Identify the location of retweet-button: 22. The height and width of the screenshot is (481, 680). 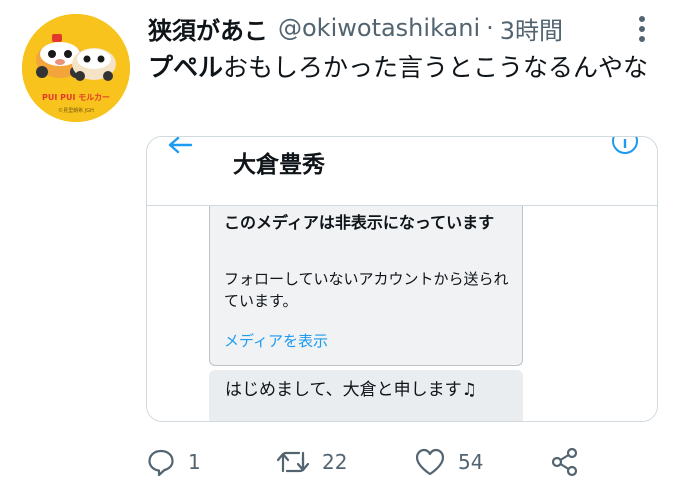
(311, 462).